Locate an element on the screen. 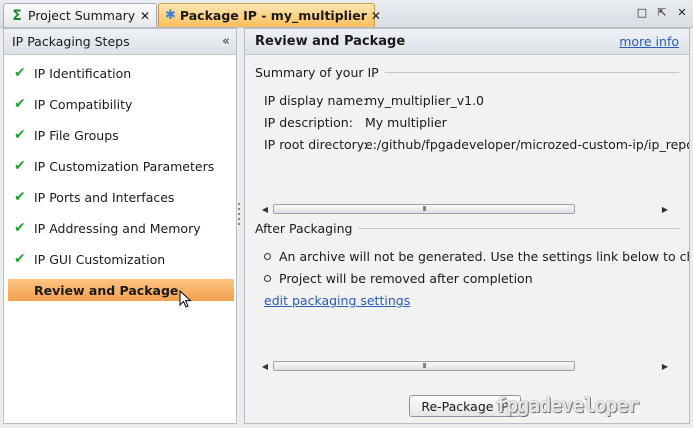  step-ip-customization-parameters: ✔ IP Customization Parameters is located at coordinates (121, 166).